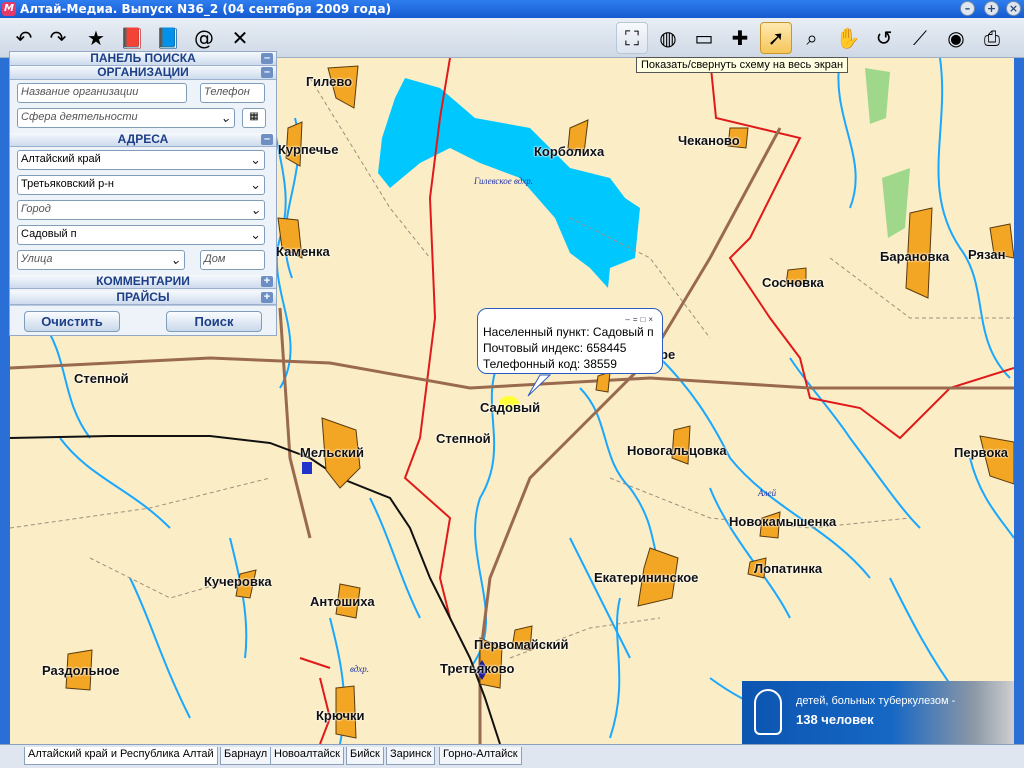 This screenshot has height=768, width=1024. I want to click on place-label: Лопатинка, so click(788, 568).